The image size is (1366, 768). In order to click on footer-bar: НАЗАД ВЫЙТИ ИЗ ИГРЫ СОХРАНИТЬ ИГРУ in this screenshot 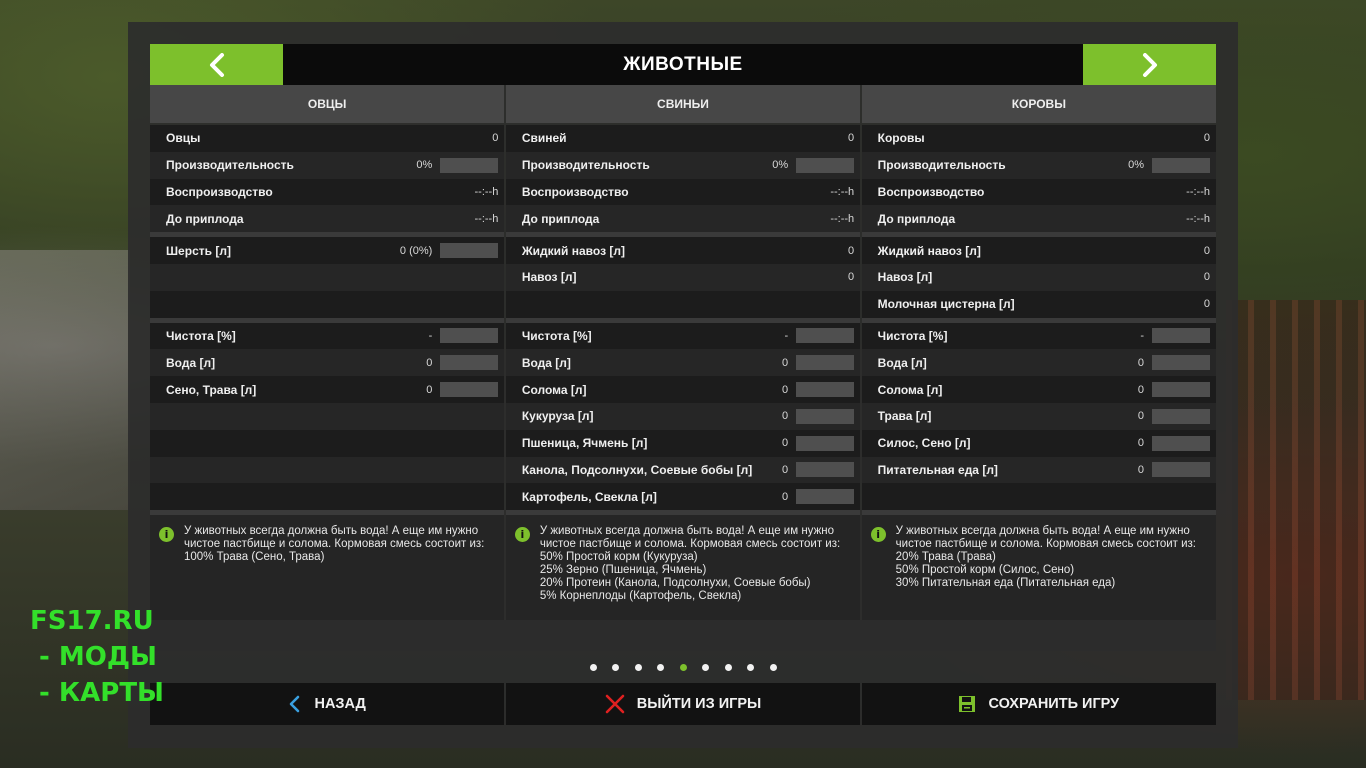, I will do `click(683, 704)`.